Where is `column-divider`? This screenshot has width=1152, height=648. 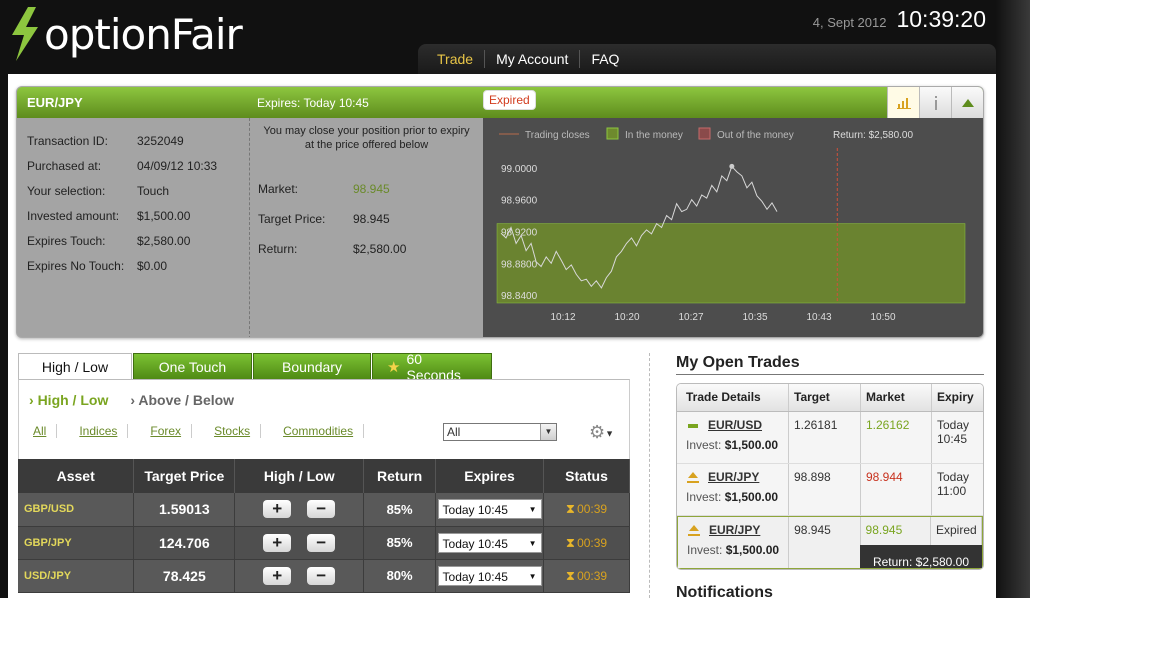 column-divider is located at coordinates (649, 475).